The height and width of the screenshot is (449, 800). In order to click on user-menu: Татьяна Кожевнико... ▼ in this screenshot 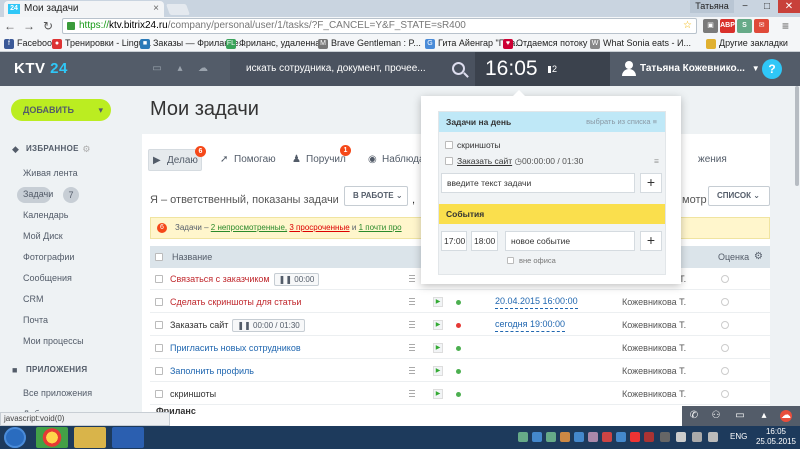, I will do `click(685, 69)`.